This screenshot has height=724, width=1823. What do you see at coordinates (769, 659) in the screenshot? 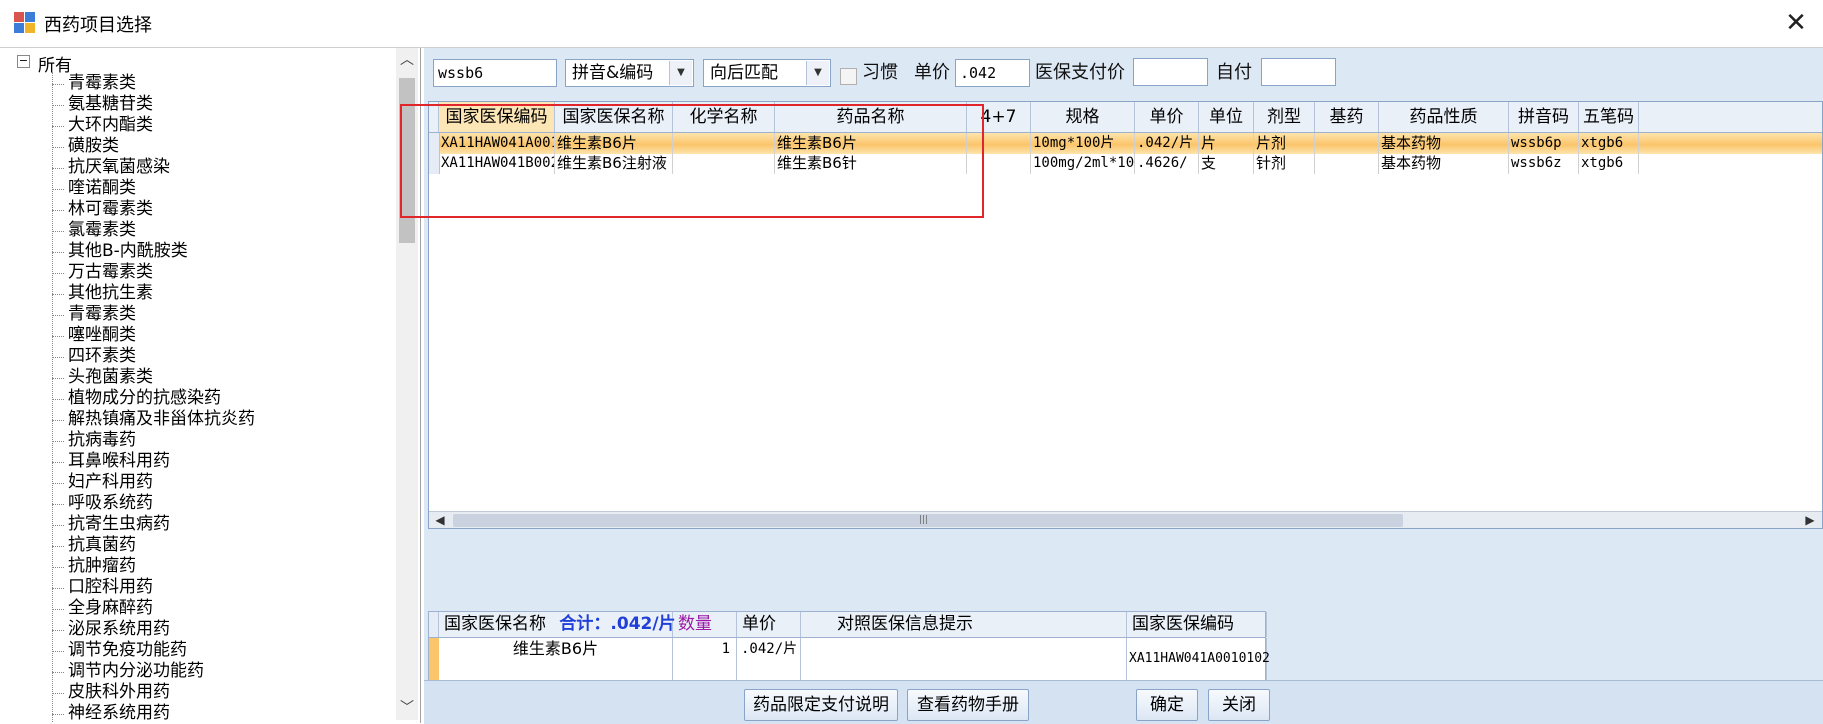
I see `selected-price: .042/片` at bounding box center [769, 659].